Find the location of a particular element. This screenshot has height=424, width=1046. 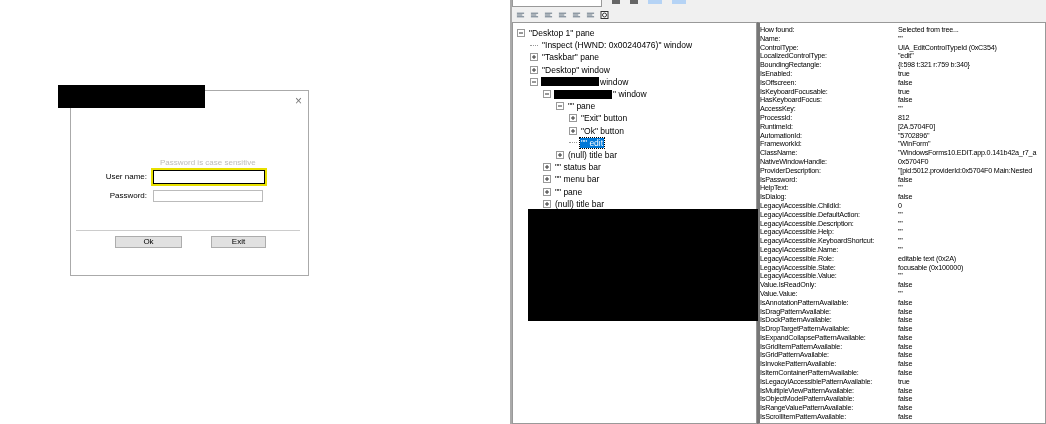

dialog-button: Ok is located at coordinates (148, 242).